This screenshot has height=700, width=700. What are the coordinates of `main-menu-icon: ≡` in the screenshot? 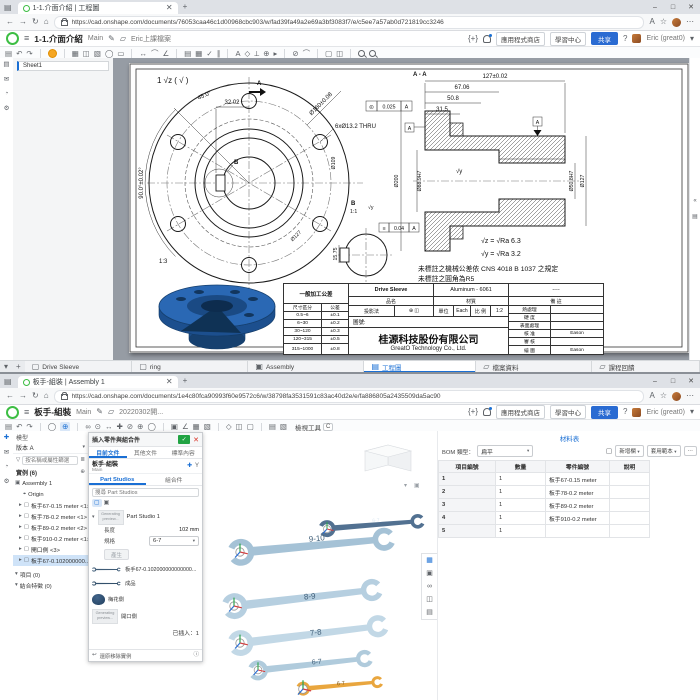 It's located at (26, 412).